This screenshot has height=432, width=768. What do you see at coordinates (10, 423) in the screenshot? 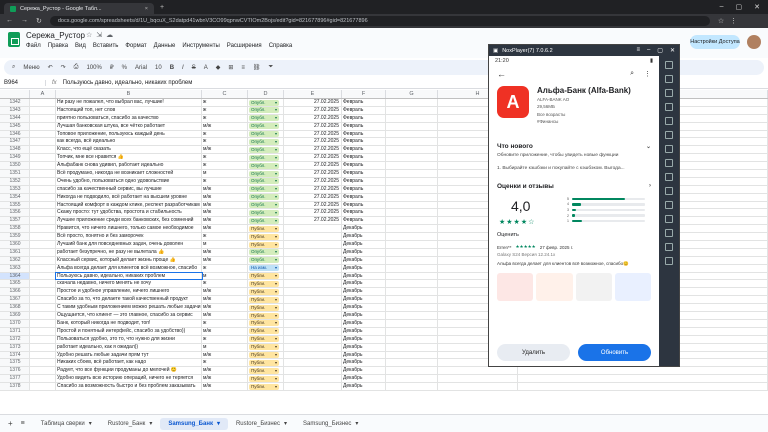
I see `add-sheet-icon: +` at bounding box center [10, 423].